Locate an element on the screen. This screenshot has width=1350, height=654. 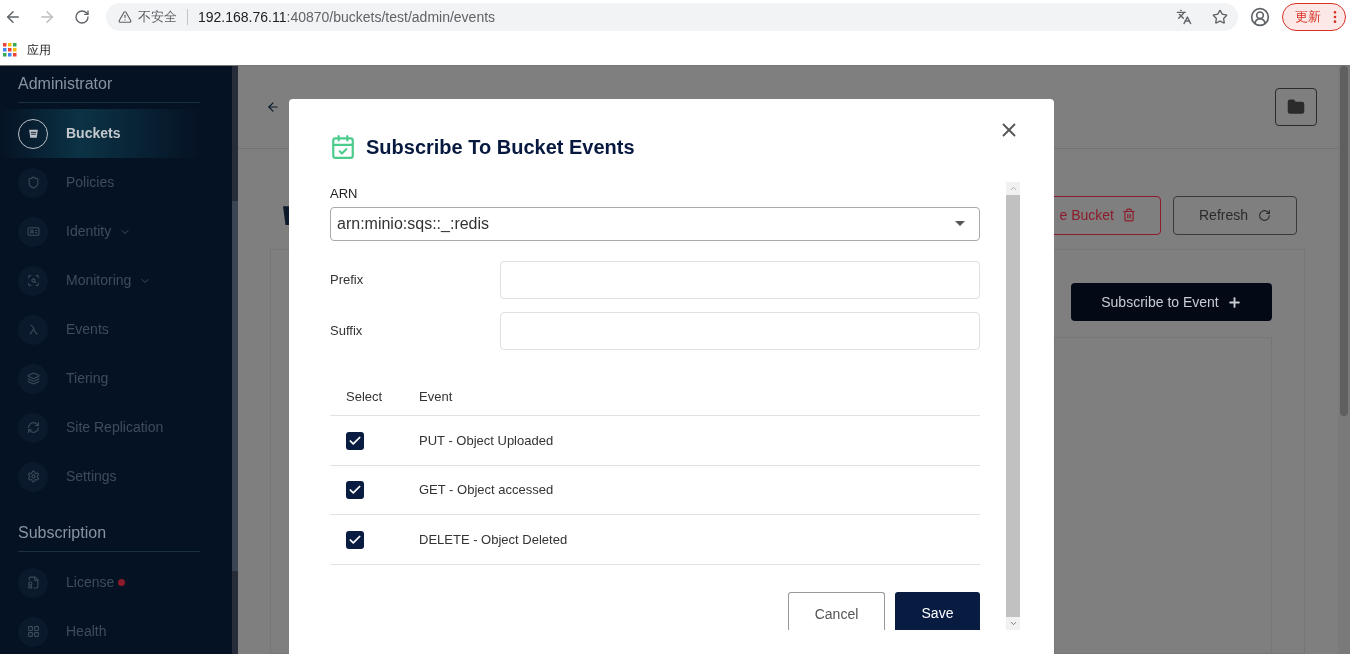
refresh-button: Refresh is located at coordinates (1235, 215).